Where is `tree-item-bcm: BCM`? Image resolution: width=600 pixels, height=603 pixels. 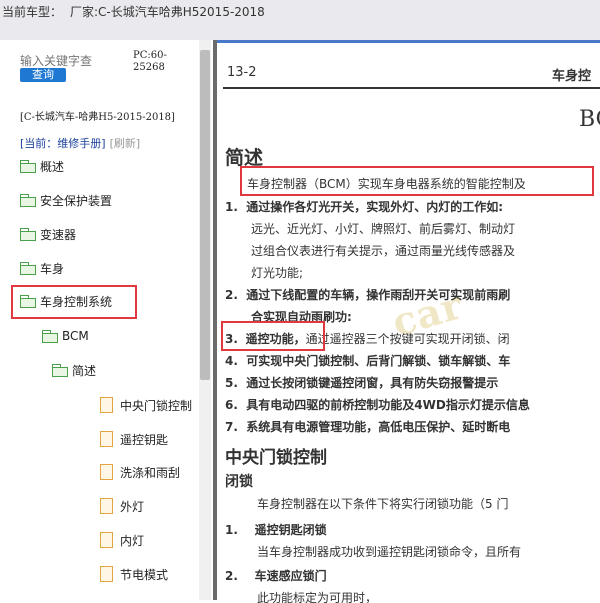
tree-item-bcm: BCM is located at coordinates (65, 336).